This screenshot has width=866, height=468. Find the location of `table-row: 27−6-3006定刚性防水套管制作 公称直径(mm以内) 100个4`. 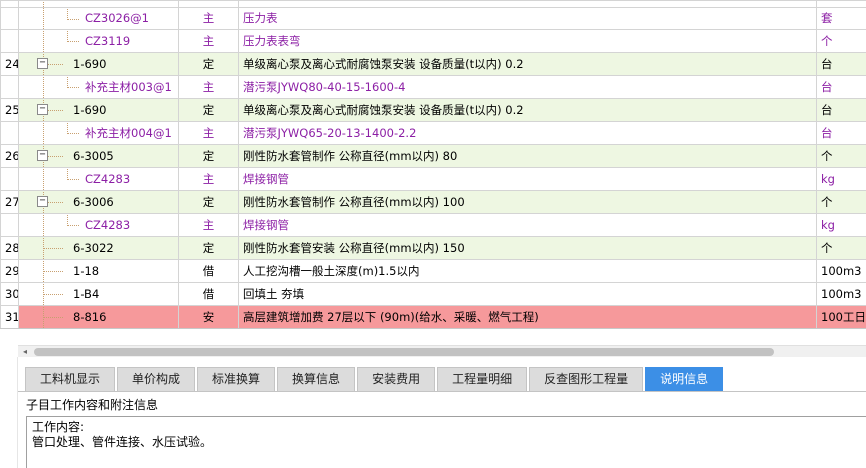

table-row: 27−6-3006定刚性防水套管制作 公称直径(mm以内) 100个4 is located at coordinates (433, 202).